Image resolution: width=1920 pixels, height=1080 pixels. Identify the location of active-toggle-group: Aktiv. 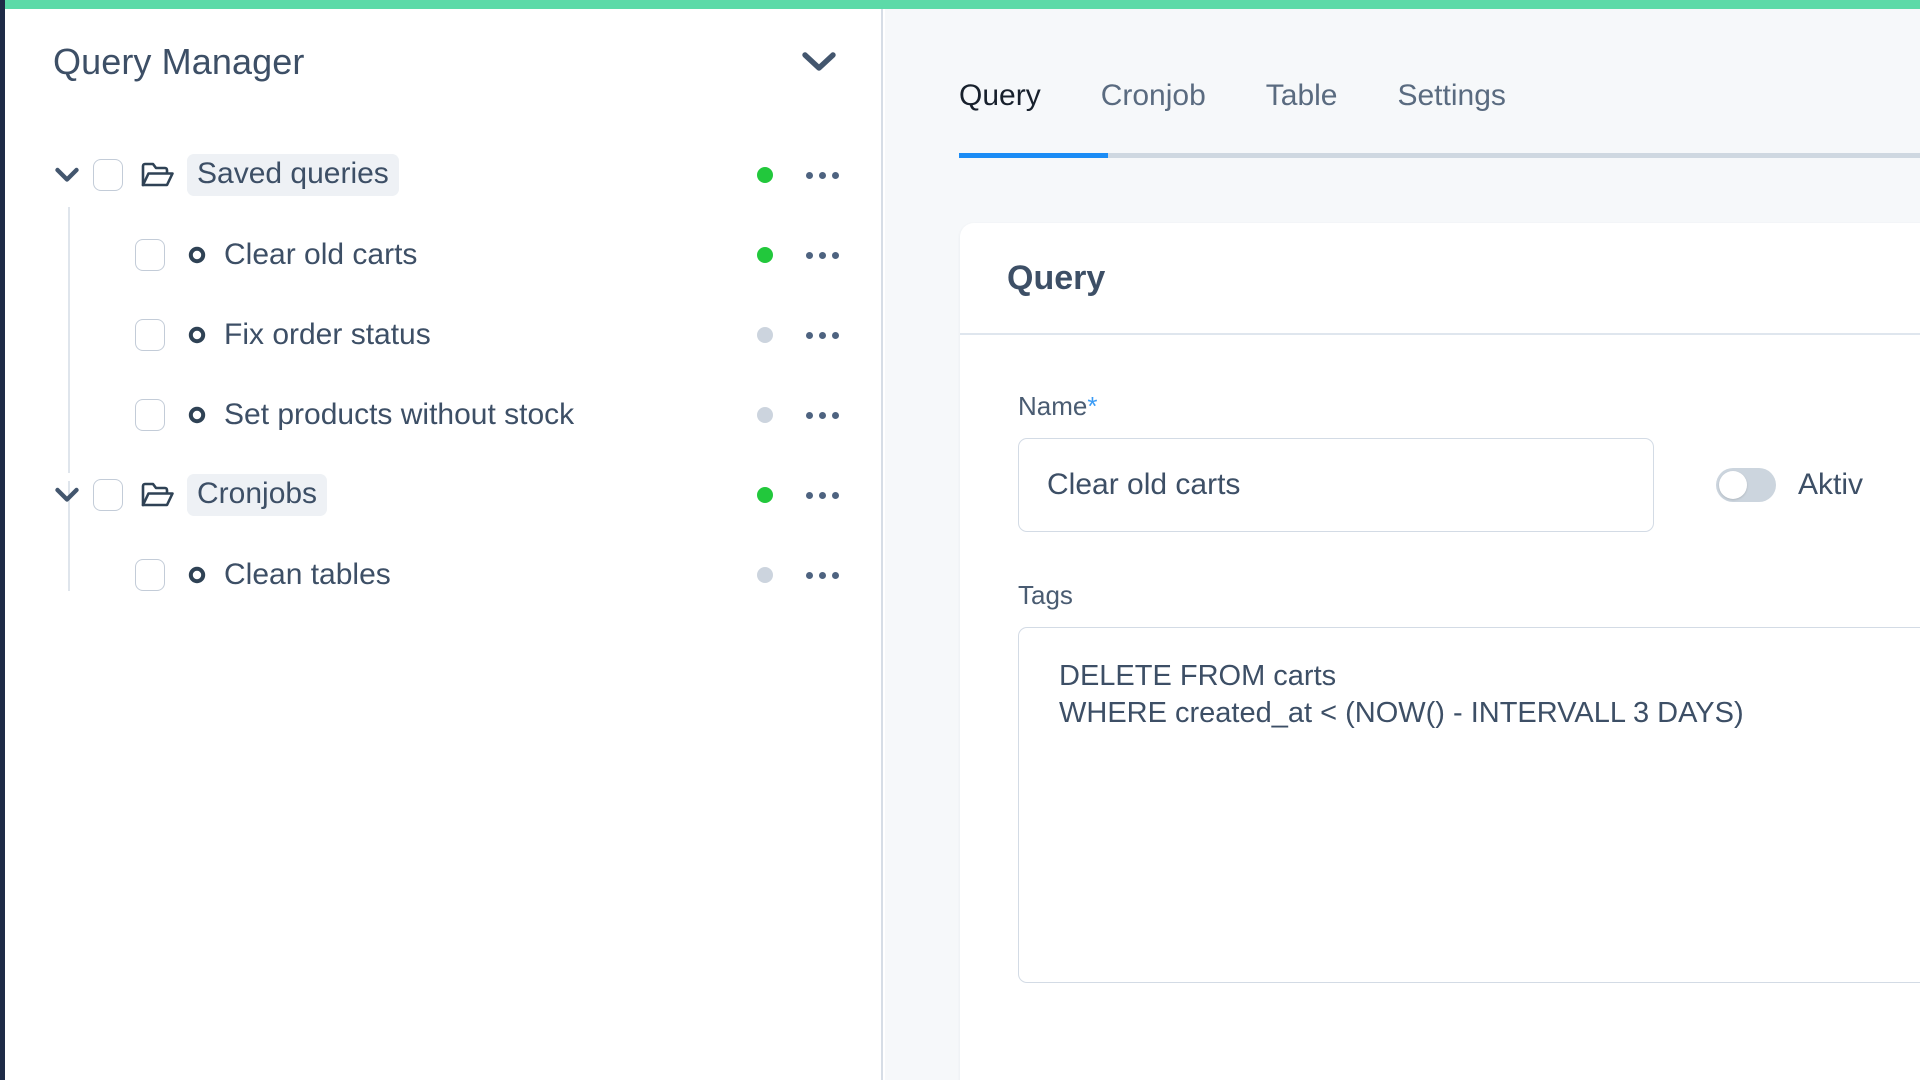
(1789, 485).